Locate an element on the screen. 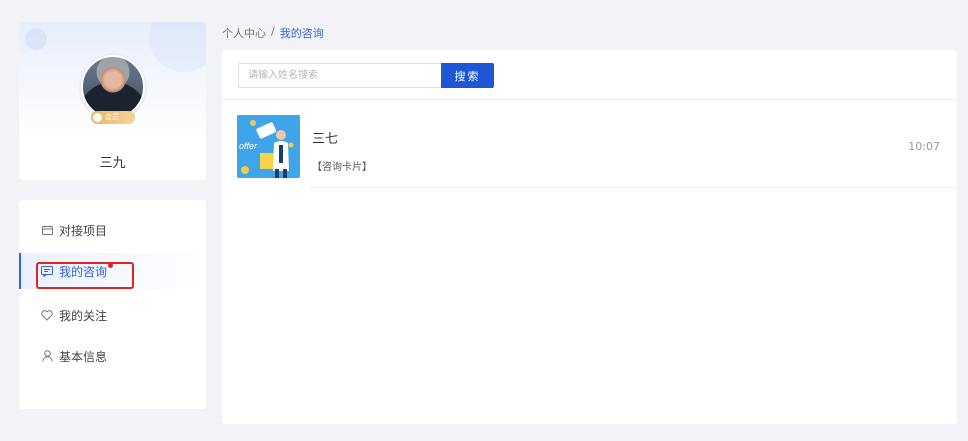  breadcrumb: 个人中心 / 我的咨询 is located at coordinates (273, 33).